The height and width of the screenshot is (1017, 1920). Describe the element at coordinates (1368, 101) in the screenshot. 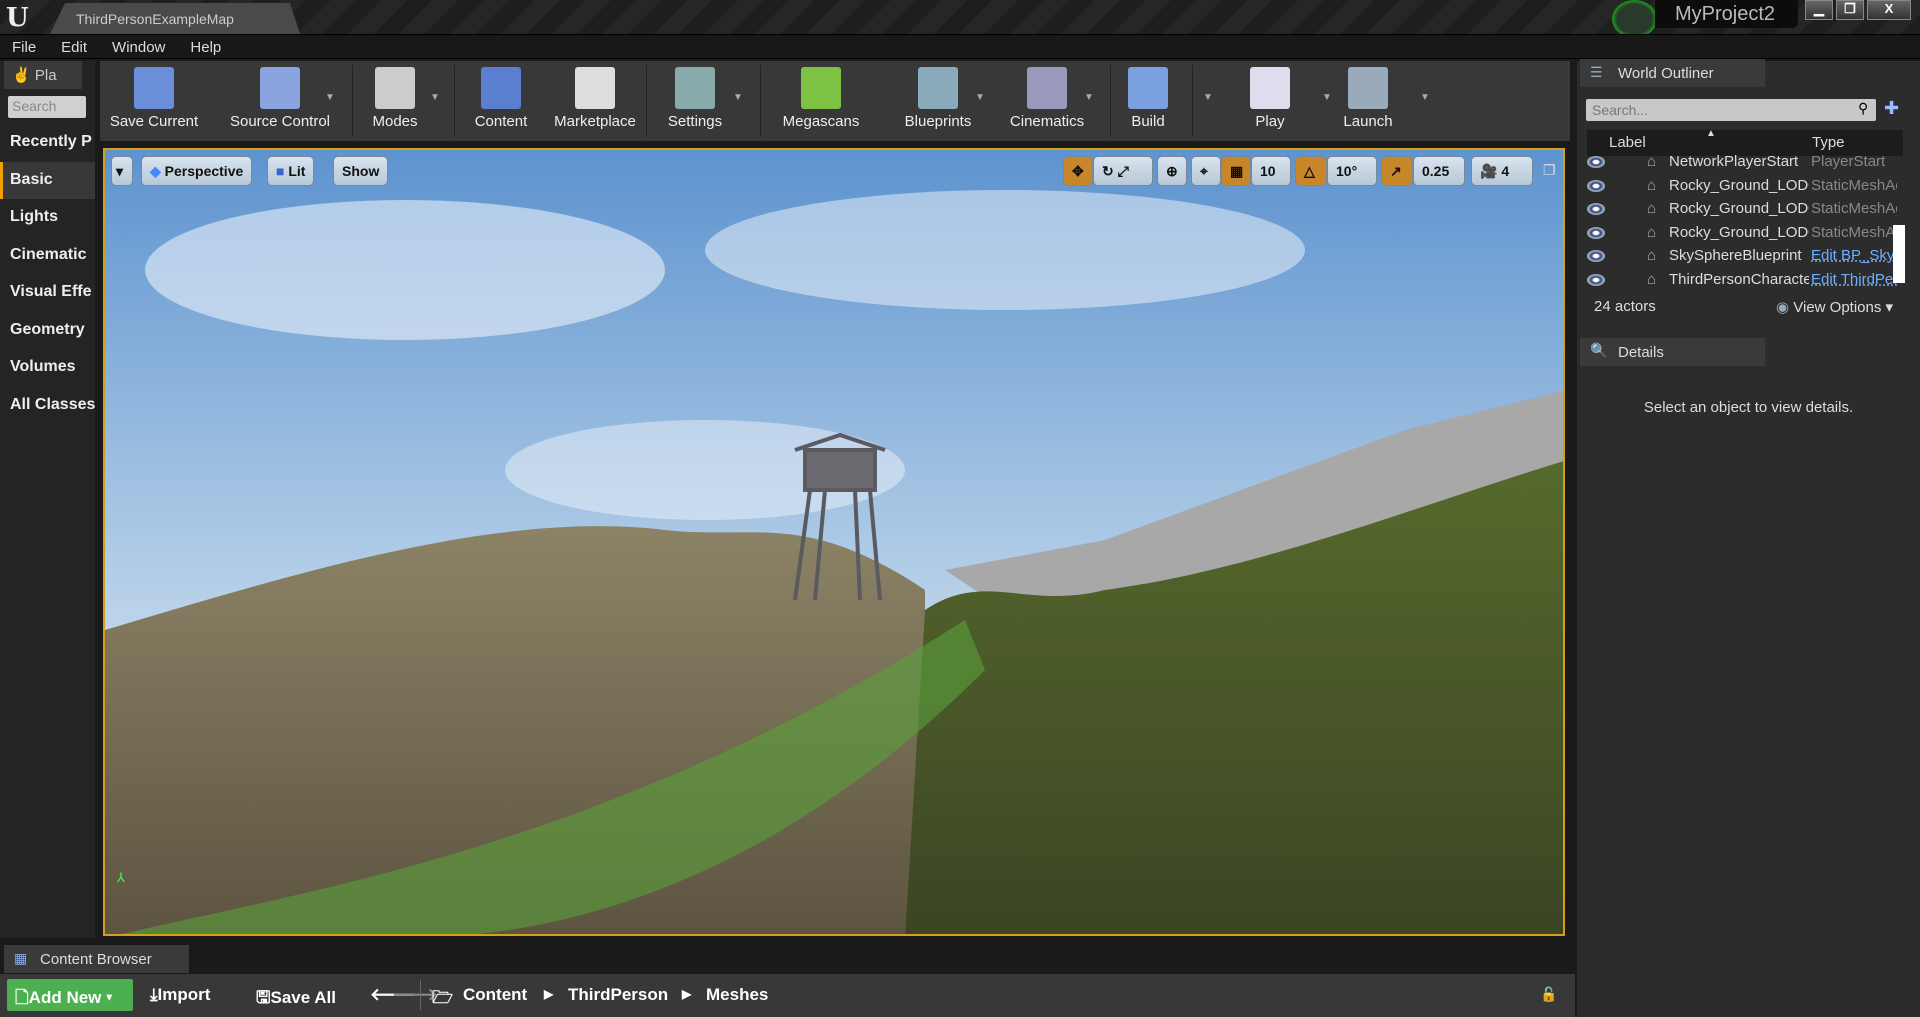

I see `launch-button: Launch` at that location.